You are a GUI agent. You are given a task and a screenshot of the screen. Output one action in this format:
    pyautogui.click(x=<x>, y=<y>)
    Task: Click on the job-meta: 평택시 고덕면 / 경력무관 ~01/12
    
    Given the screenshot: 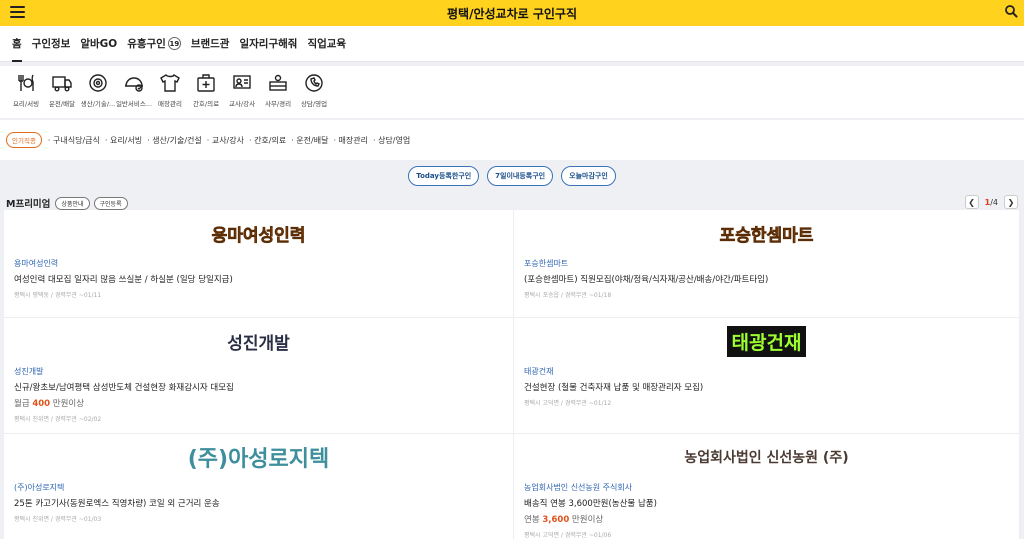 What is the action you would take?
    pyautogui.click(x=568, y=403)
    